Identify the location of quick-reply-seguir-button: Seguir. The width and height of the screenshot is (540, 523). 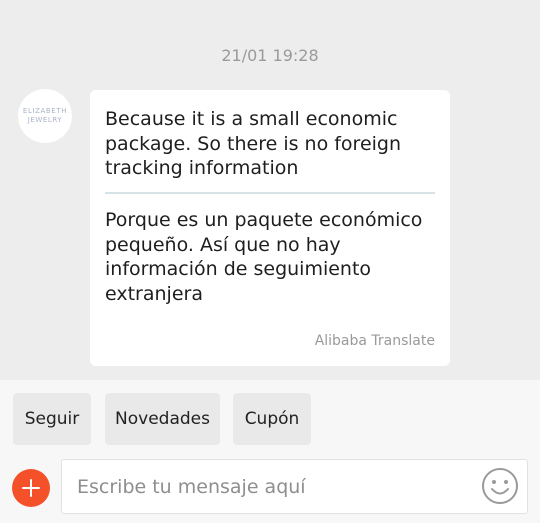
(52, 419).